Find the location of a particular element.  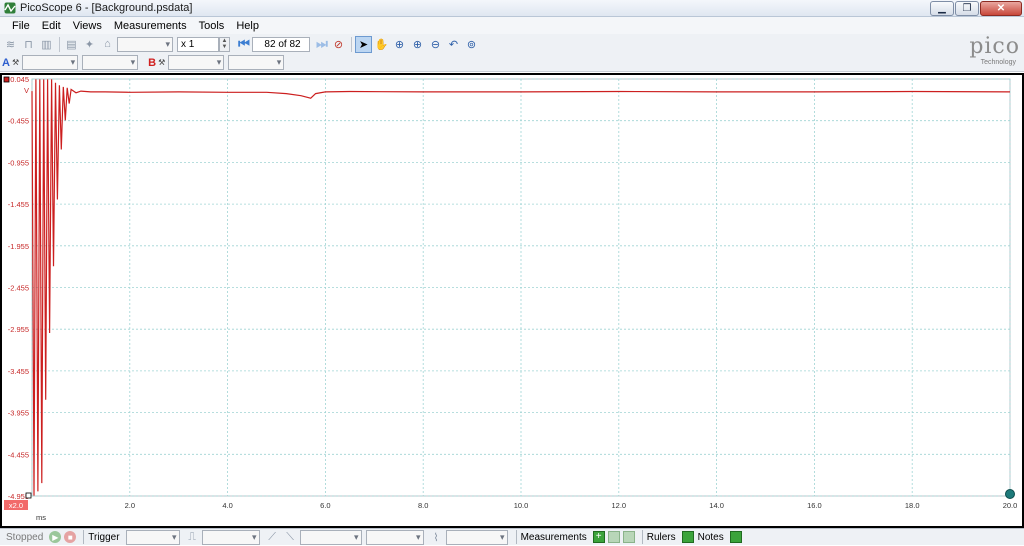

home-icon: ⌂ is located at coordinates (107, 44).